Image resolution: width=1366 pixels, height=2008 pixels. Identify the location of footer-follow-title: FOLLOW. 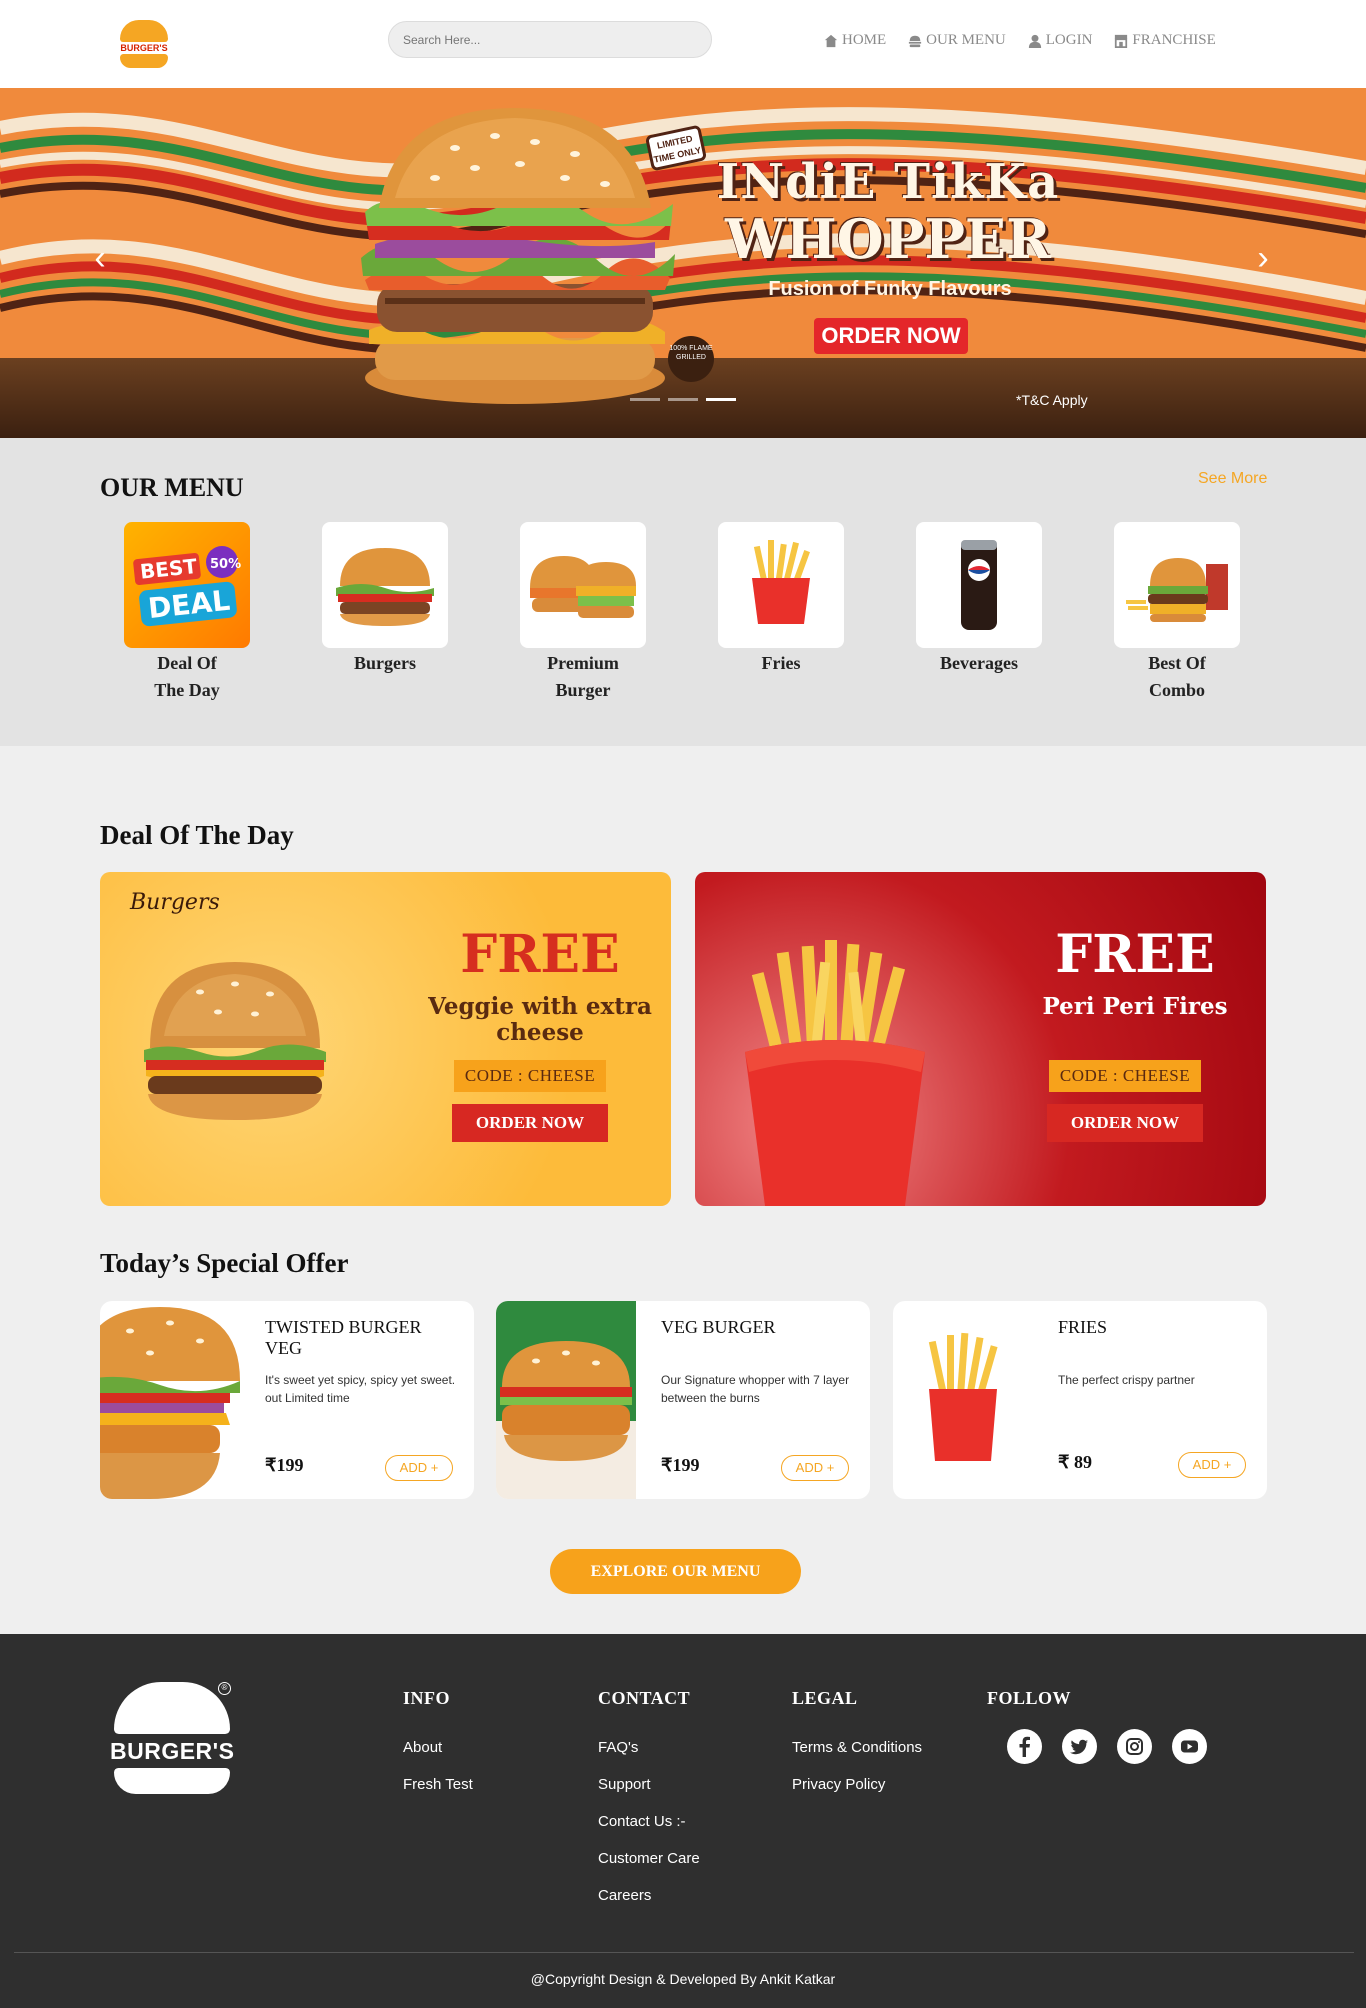
(1029, 1698).